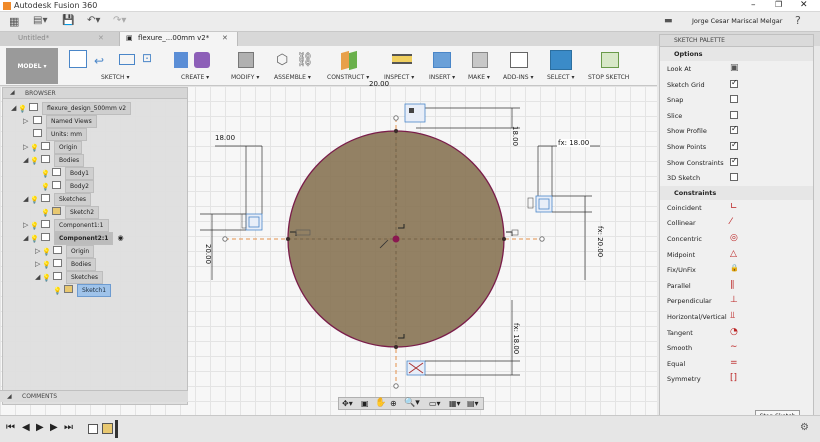  Describe the element at coordinates (94, 396) in the screenshot. I see `comments-panel: ◢ COMMENTS` at that location.